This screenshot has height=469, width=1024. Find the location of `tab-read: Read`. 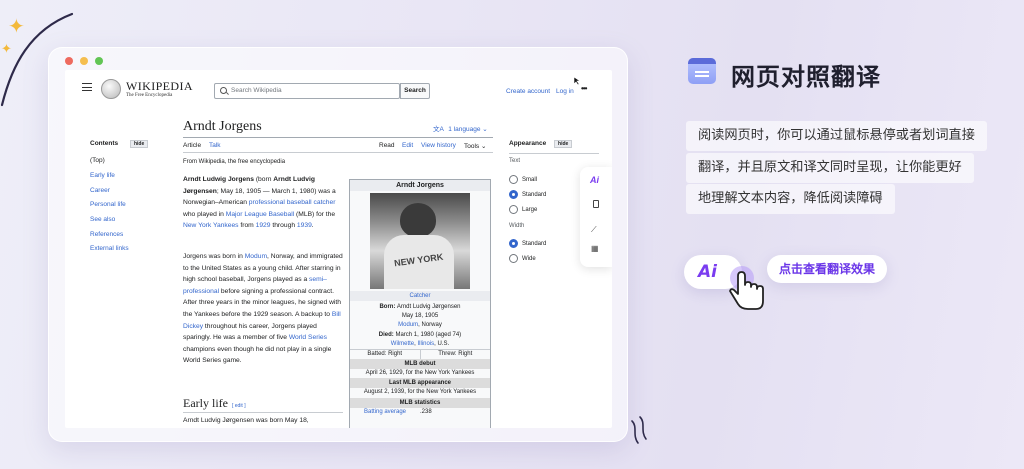

tab-read: Read is located at coordinates (387, 145).